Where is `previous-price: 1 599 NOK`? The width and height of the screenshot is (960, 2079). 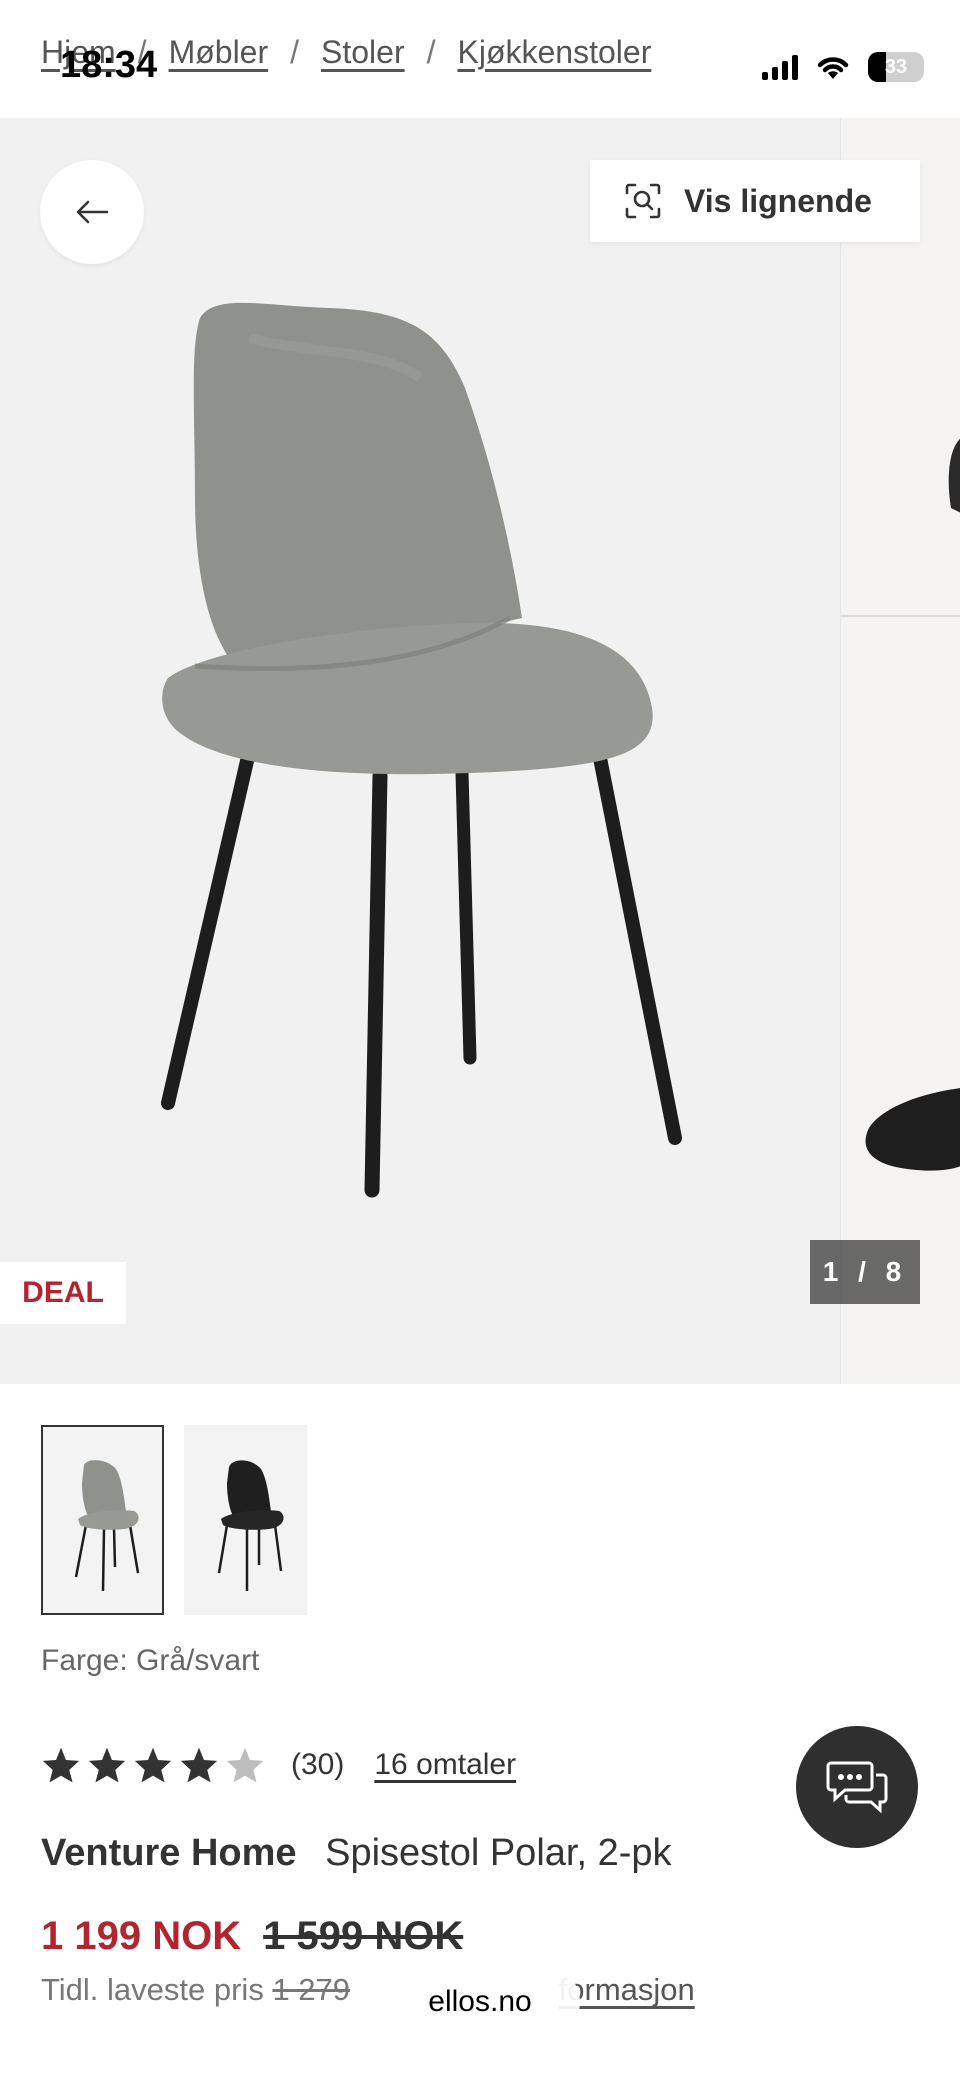 previous-price: 1 599 NOK is located at coordinates (363, 1936).